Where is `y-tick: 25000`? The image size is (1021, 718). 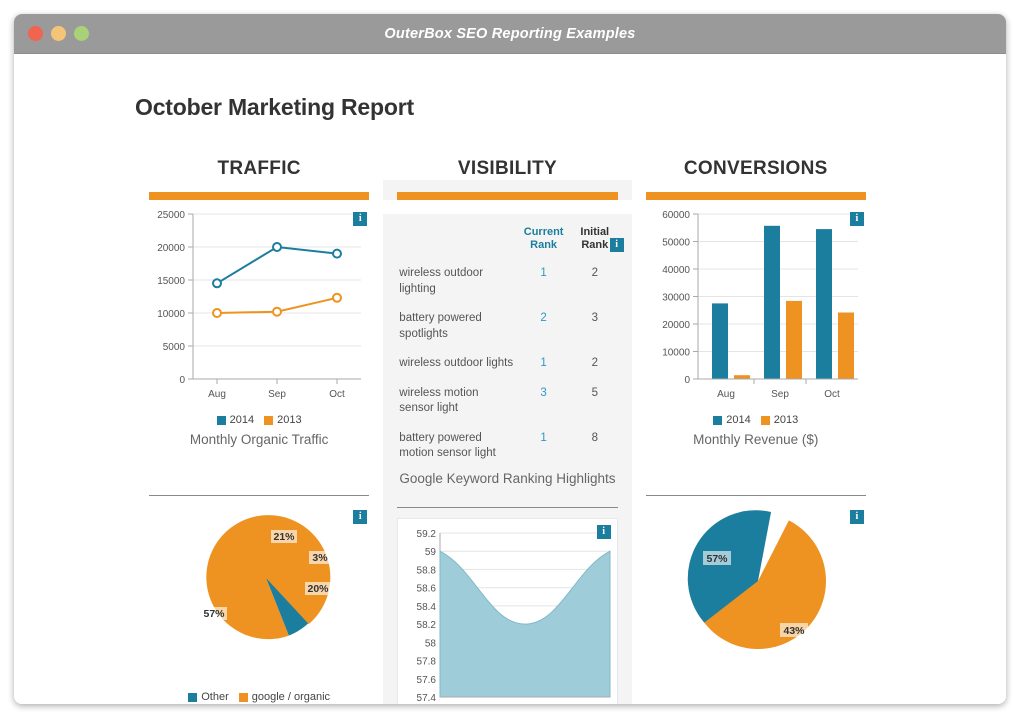
y-tick: 25000 is located at coordinates (171, 215).